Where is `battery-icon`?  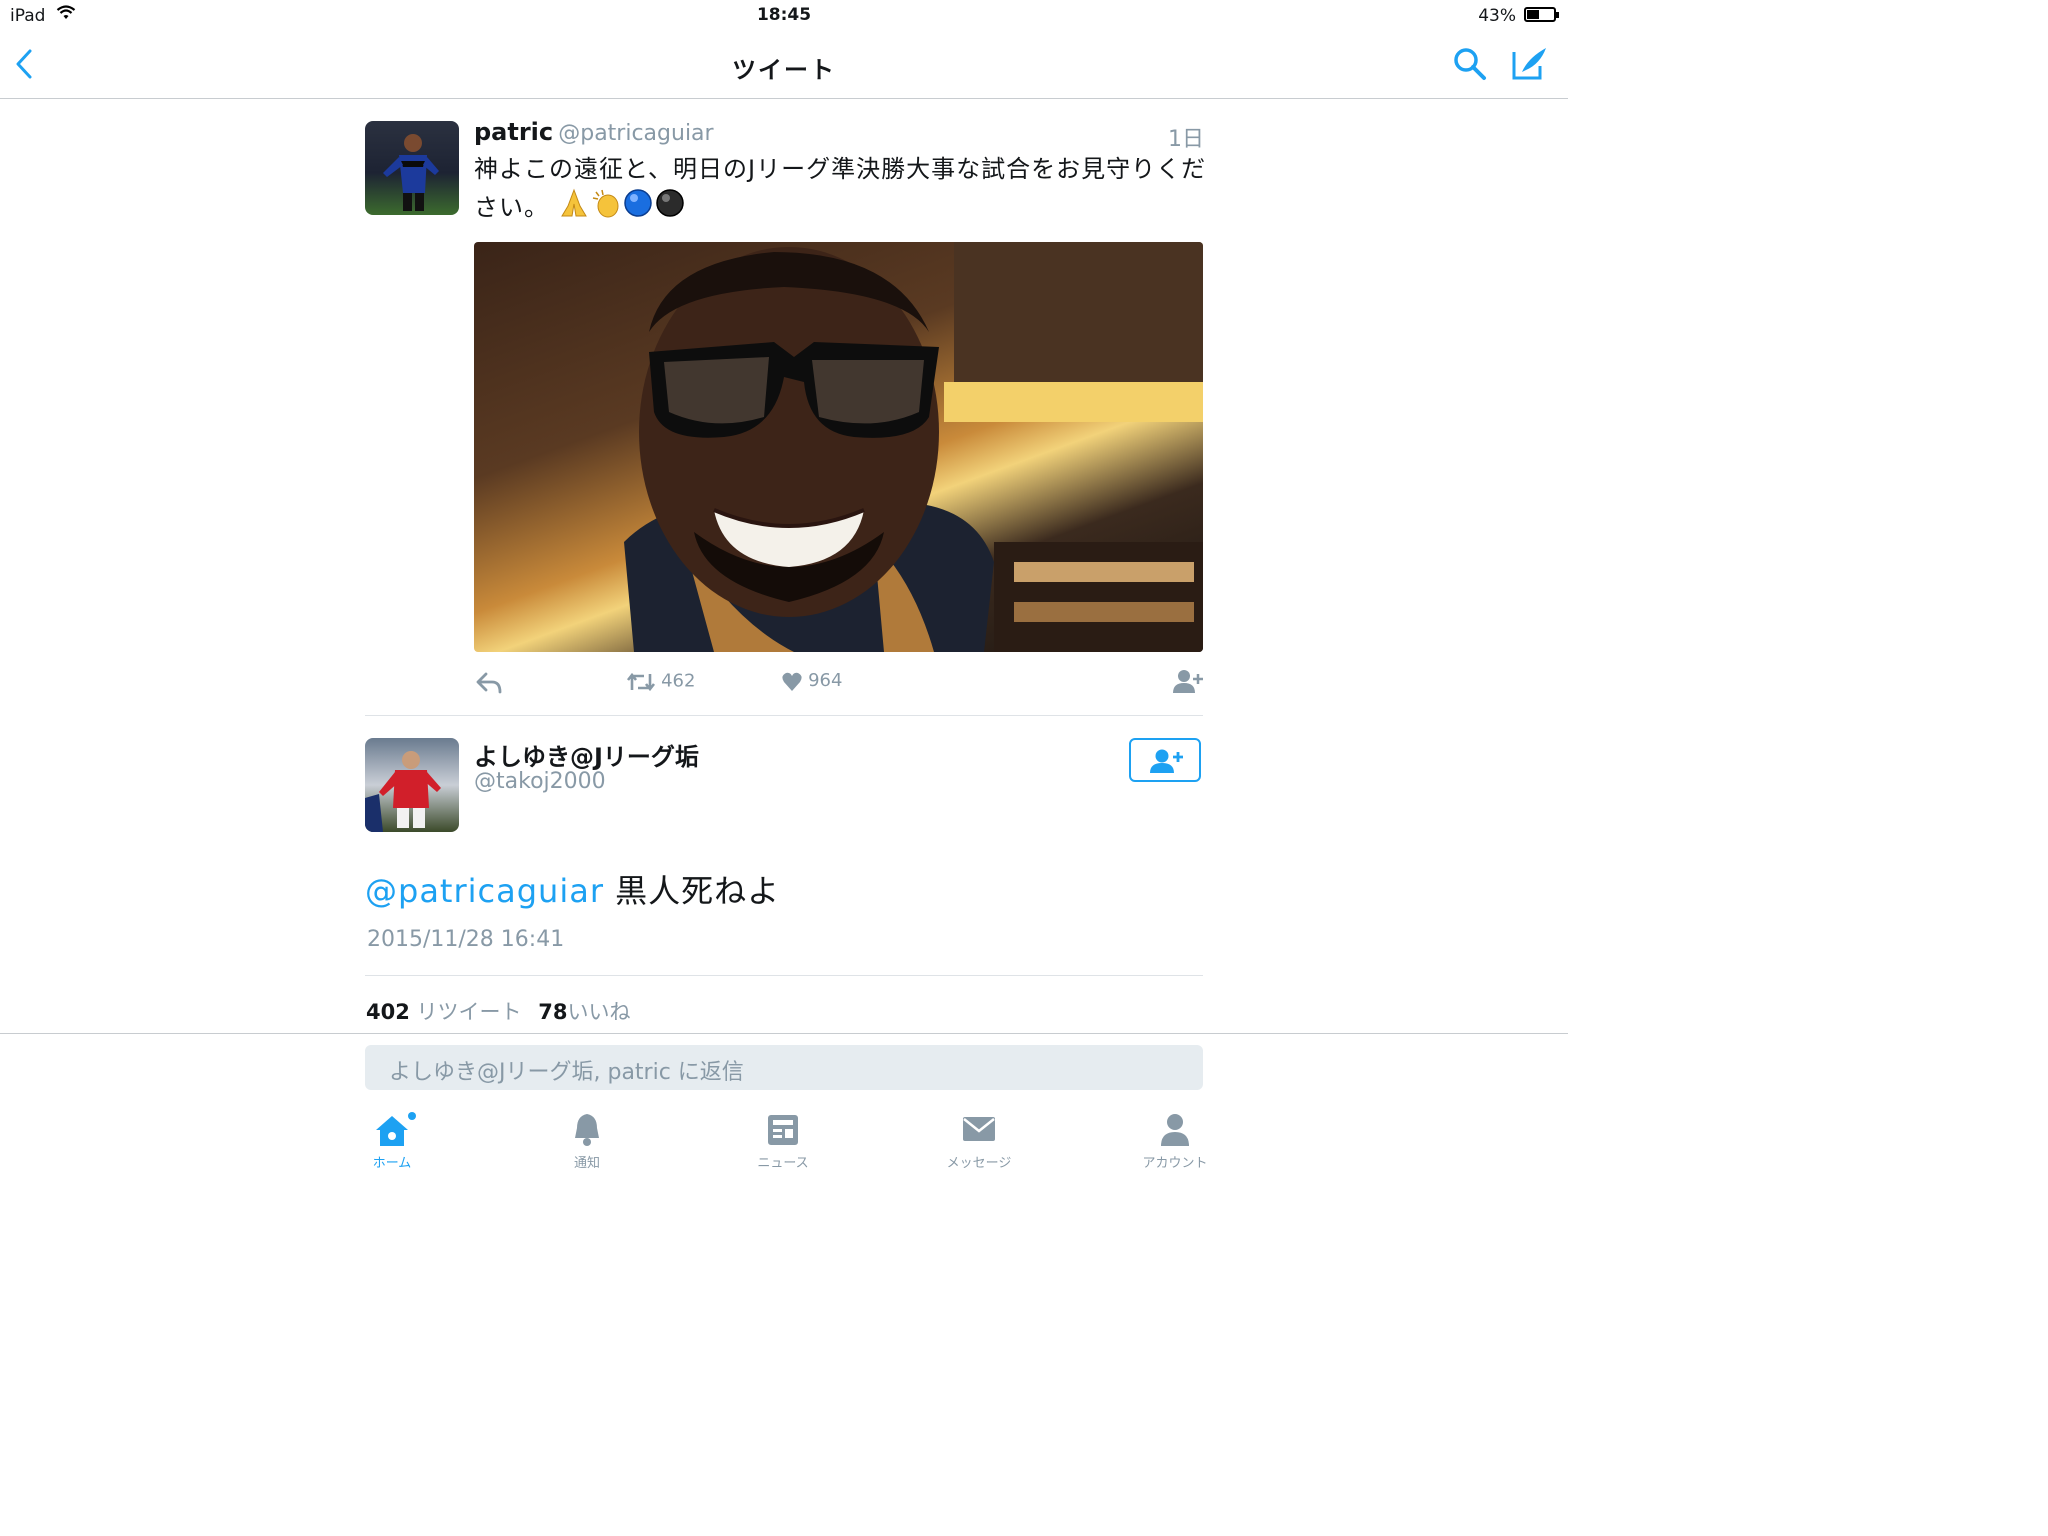
battery-icon is located at coordinates (1541, 14).